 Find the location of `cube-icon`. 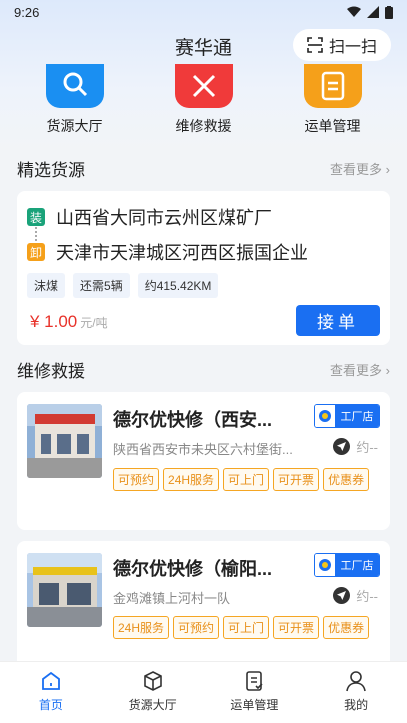

cube-icon is located at coordinates (152, 681).